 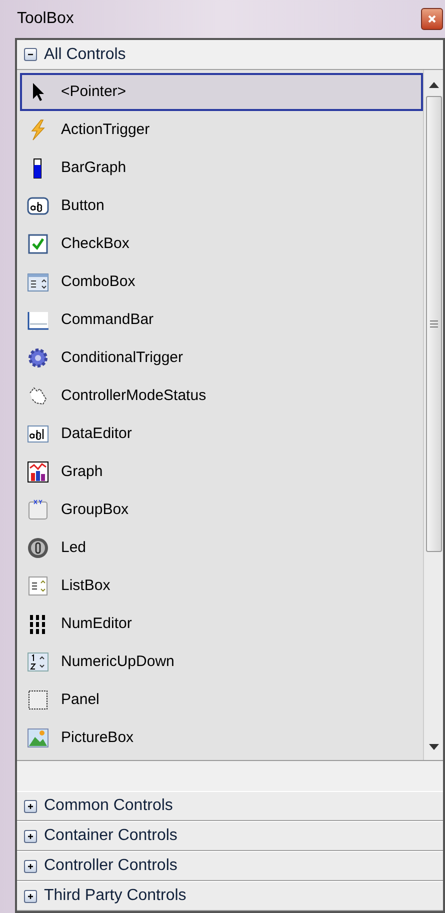 I want to click on toolbox-item: Led, so click(x=221, y=548).